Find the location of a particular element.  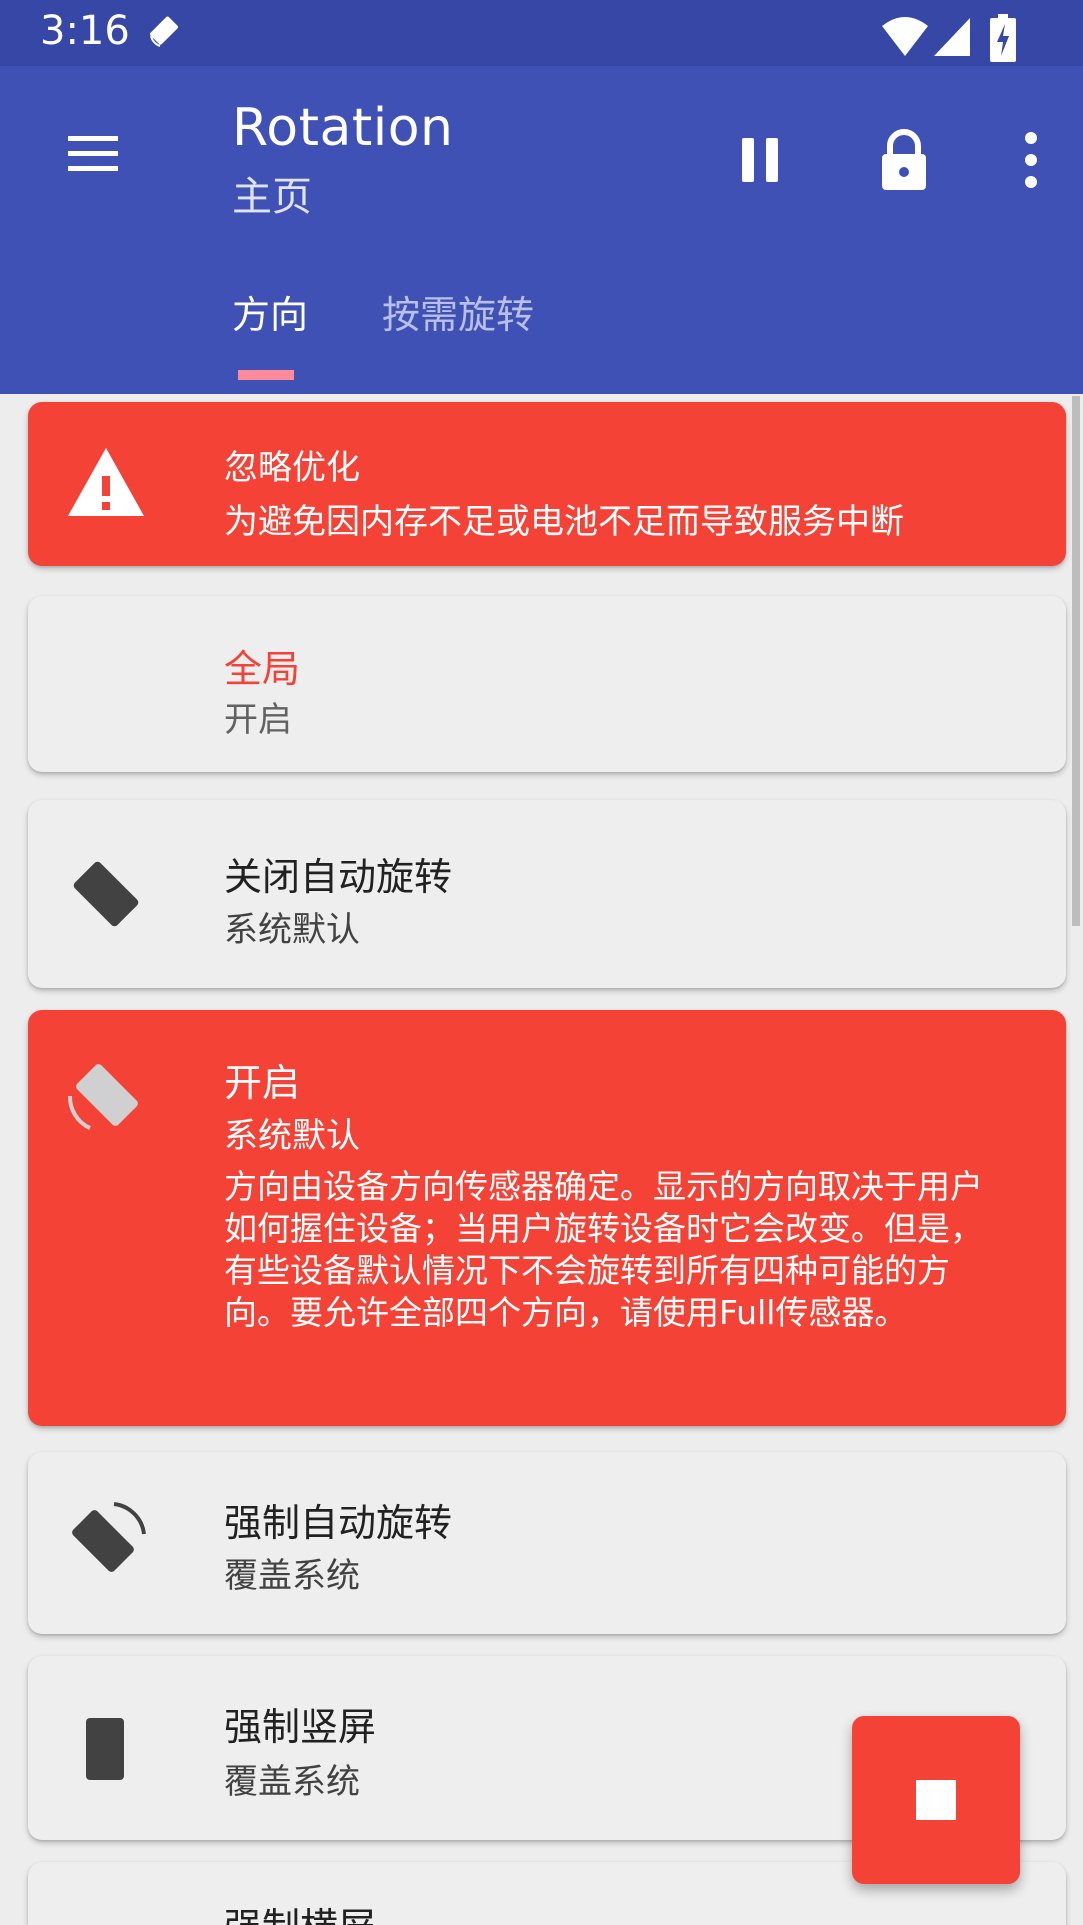

status-time: 3:16 is located at coordinates (85, 31).